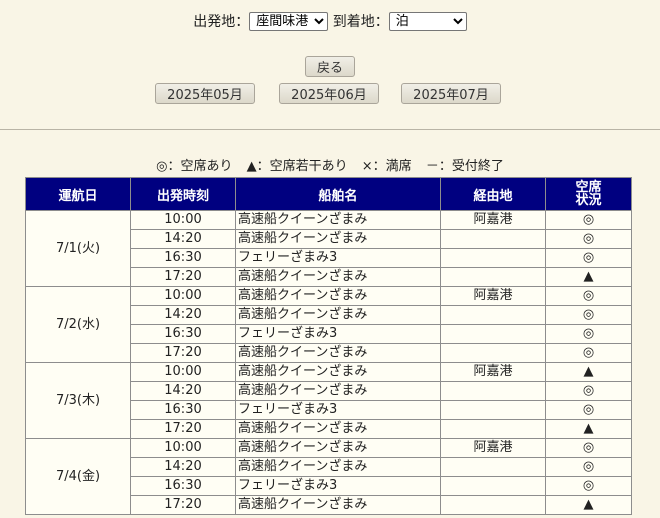 The height and width of the screenshot is (518, 660). I want to click on divider, so click(330, 129).